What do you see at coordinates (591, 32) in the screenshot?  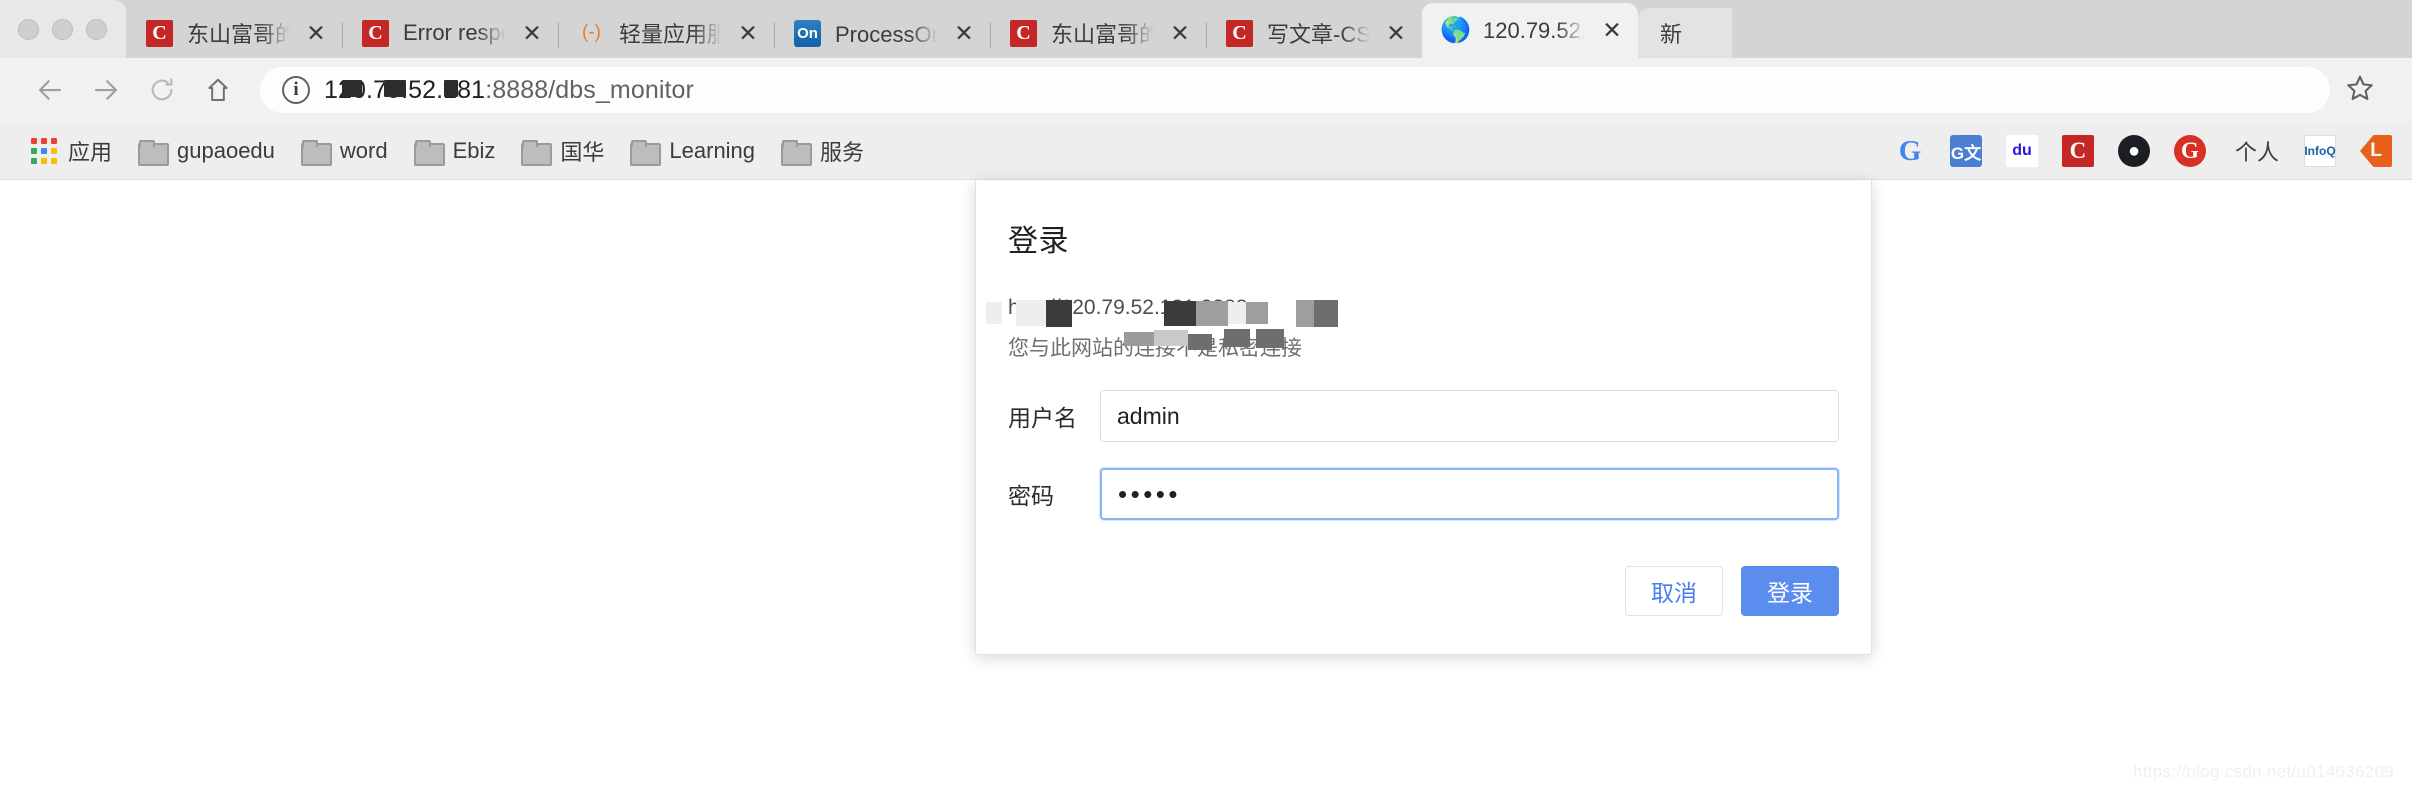 I see `tencent-cloud-icon: (-)` at bounding box center [591, 32].